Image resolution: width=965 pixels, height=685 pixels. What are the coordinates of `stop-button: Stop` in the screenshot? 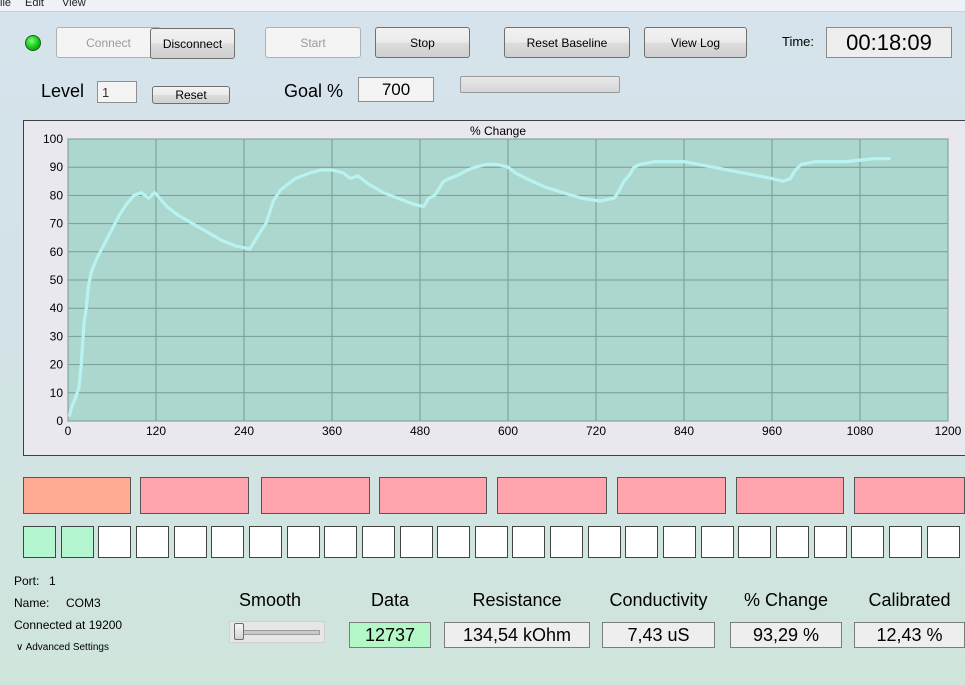 It's located at (422, 42).